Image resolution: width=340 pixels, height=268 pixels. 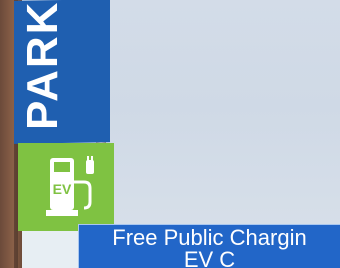 I want to click on ev-charger-icon: EV, so click(x=70, y=186).